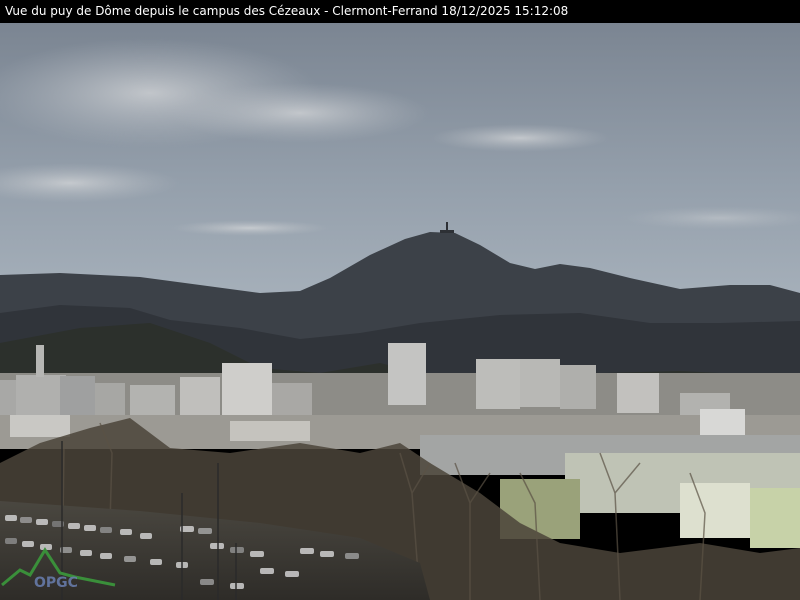 The height and width of the screenshot is (600, 800). I want to click on opgc-logo-text: OPGC, so click(56, 583).